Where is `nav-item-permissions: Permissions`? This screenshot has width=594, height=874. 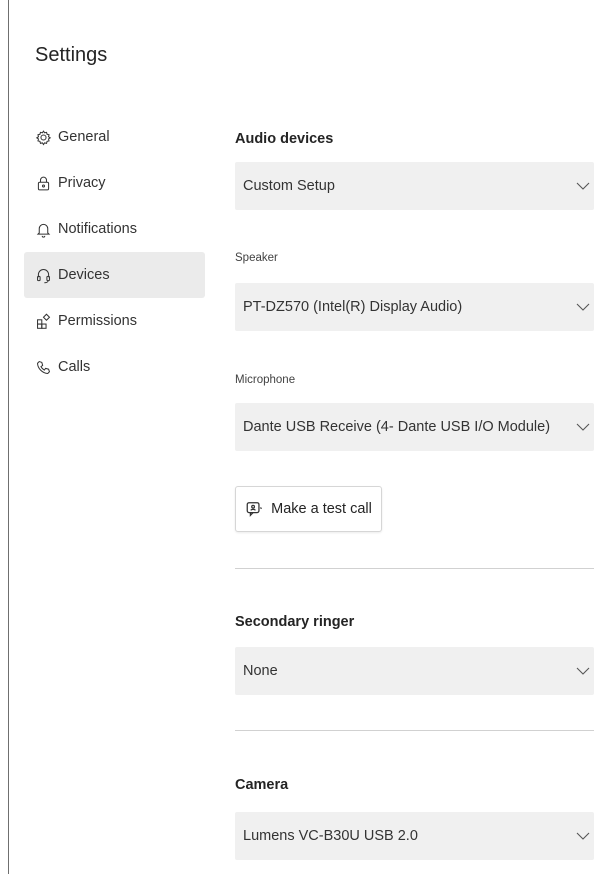 nav-item-permissions: Permissions is located at coordinates (114, 321).